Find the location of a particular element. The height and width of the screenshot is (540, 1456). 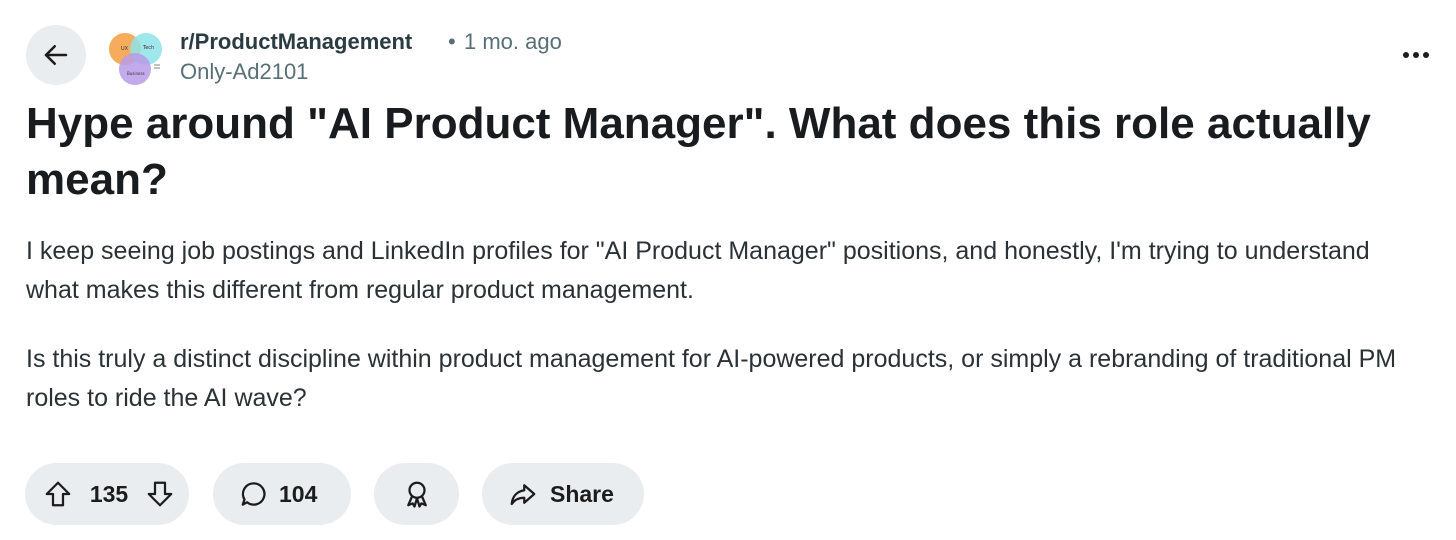

downvote-arrow-icon is located at coordinates (160, 494).